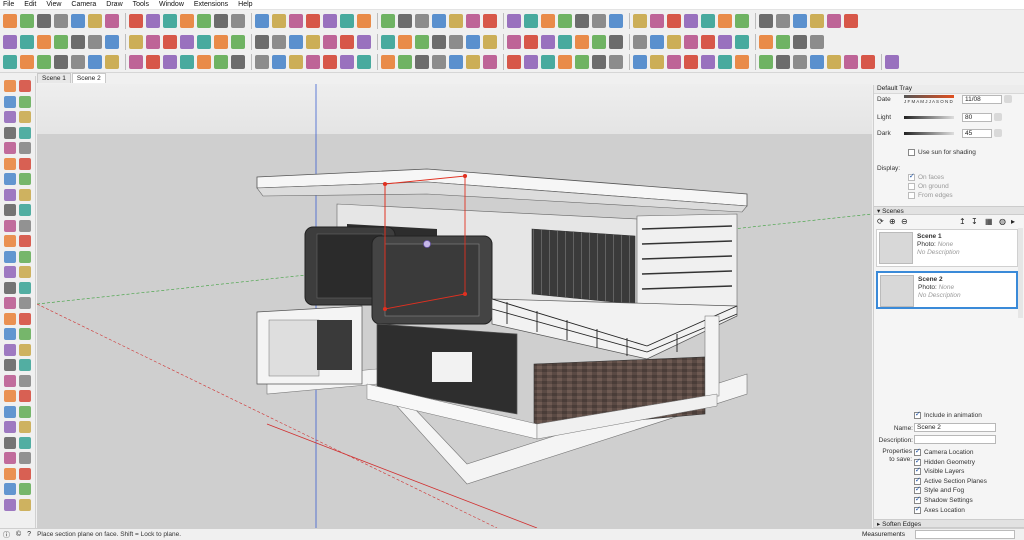  Describe the element at coordinates (948, 414) in the screenshot. I see `include-anim-row: Include in animation` at that location.